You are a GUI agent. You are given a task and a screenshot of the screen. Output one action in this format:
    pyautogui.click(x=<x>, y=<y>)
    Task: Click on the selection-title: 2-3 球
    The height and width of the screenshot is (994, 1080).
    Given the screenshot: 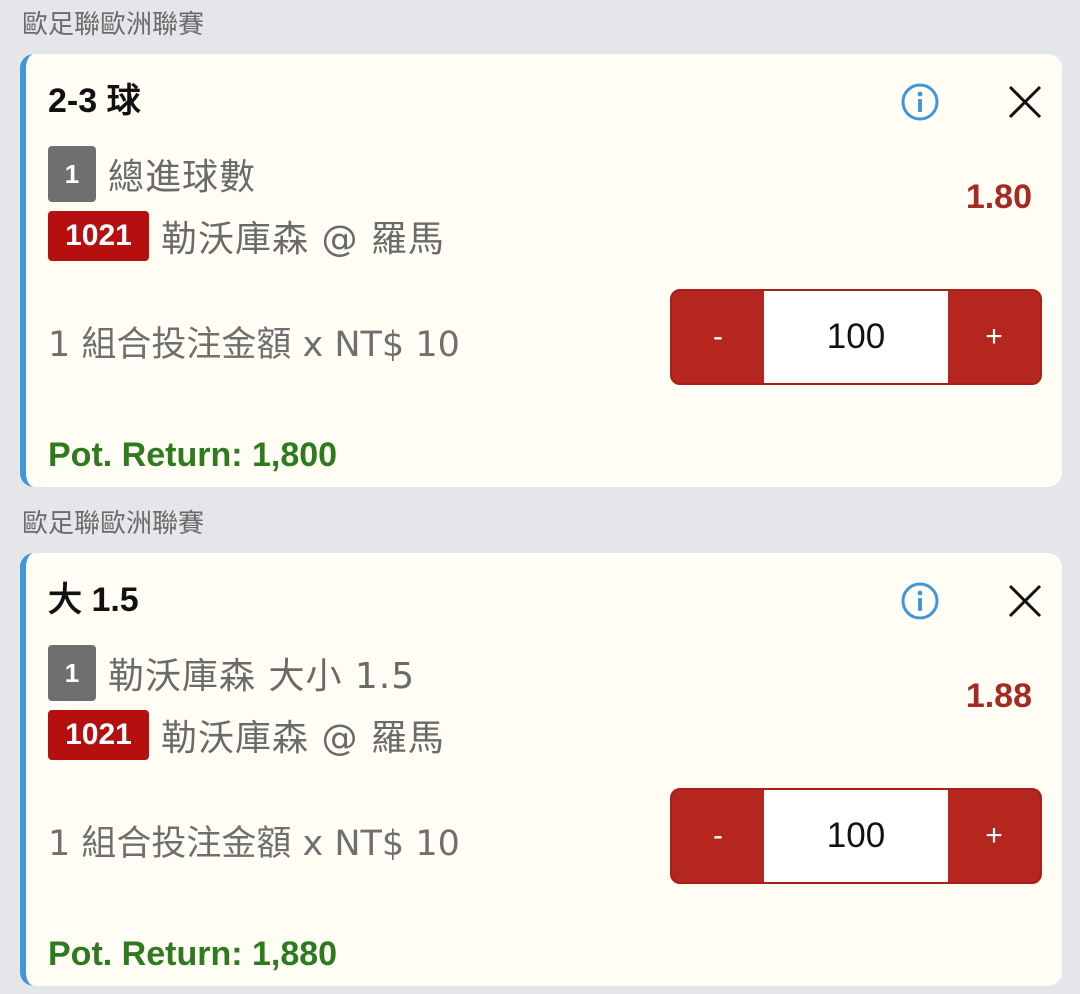 What is the action you would take?
    pyautogui.click(x=94, y=101)
    